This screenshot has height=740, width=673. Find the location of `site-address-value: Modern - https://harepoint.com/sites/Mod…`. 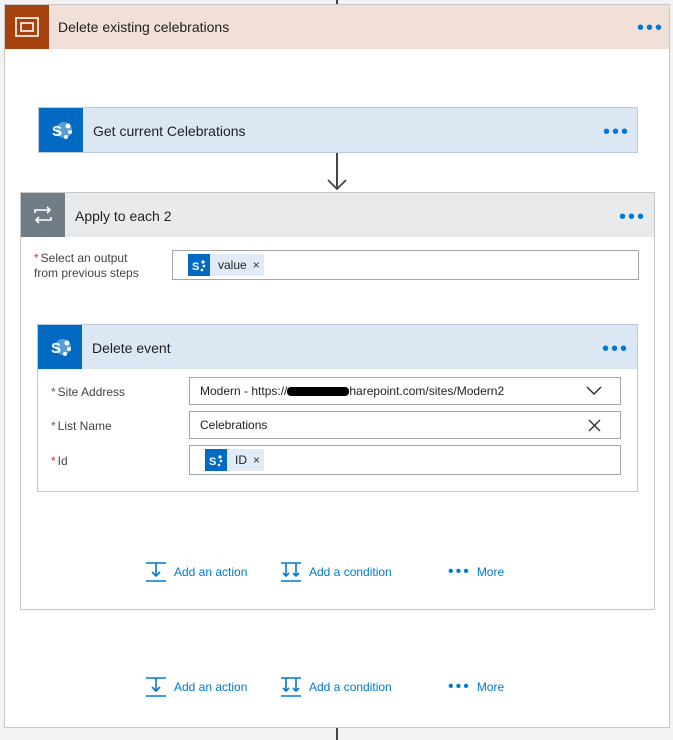

site-address-value: Modern - https://harepoint.com/sites/Mod… is located at coordinates (352, 391).